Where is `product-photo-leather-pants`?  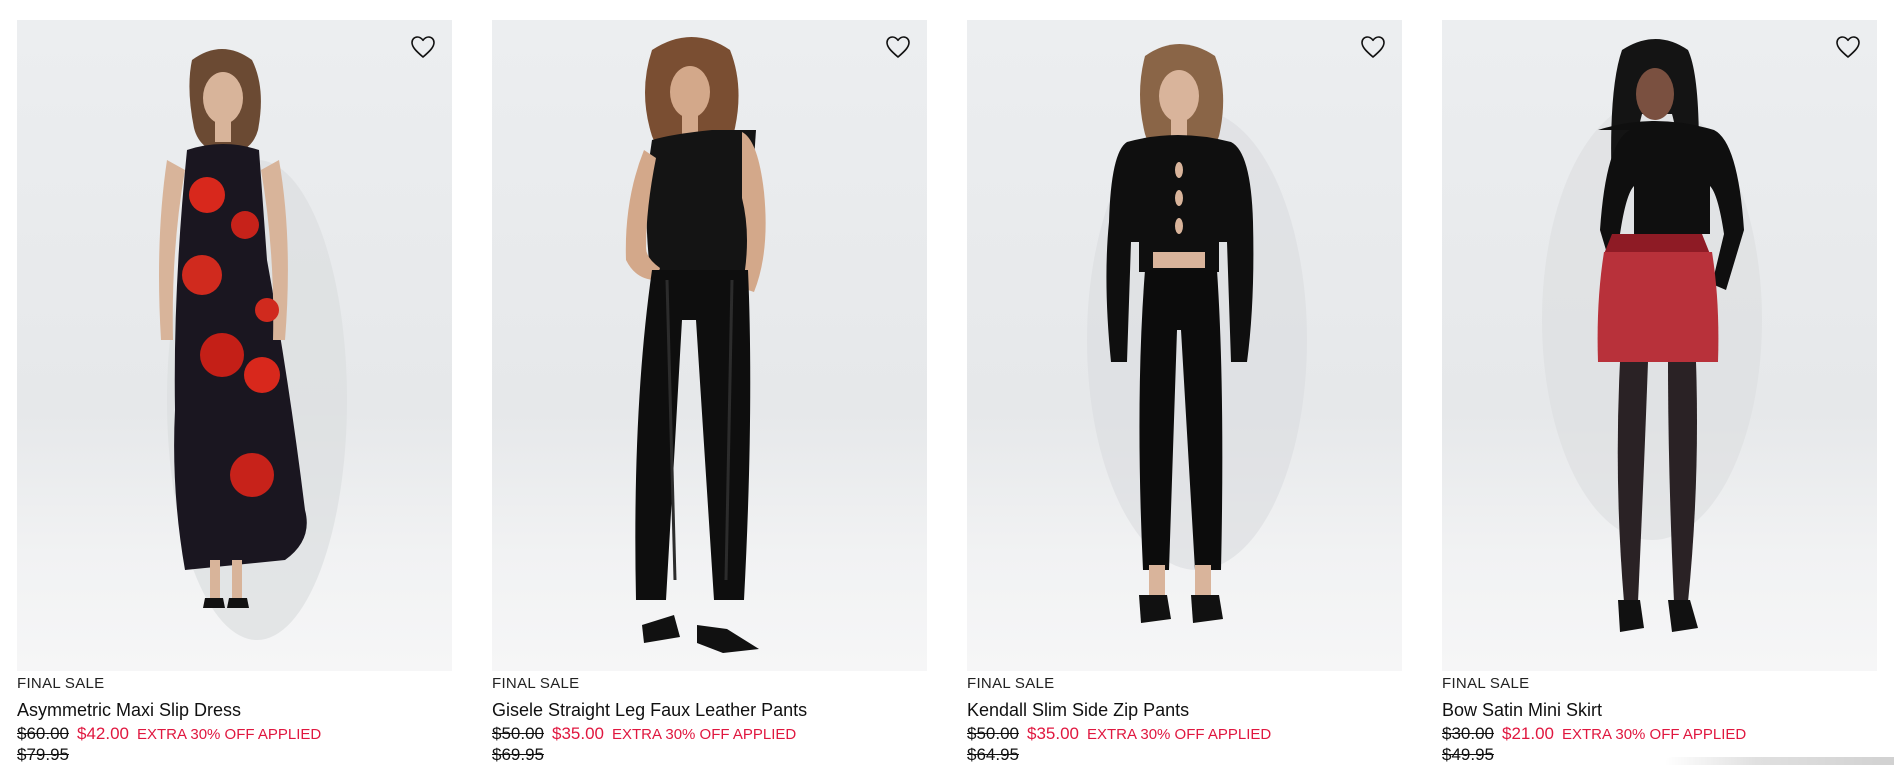 product-photo-leather-pants is located at coordinates (695, 345).